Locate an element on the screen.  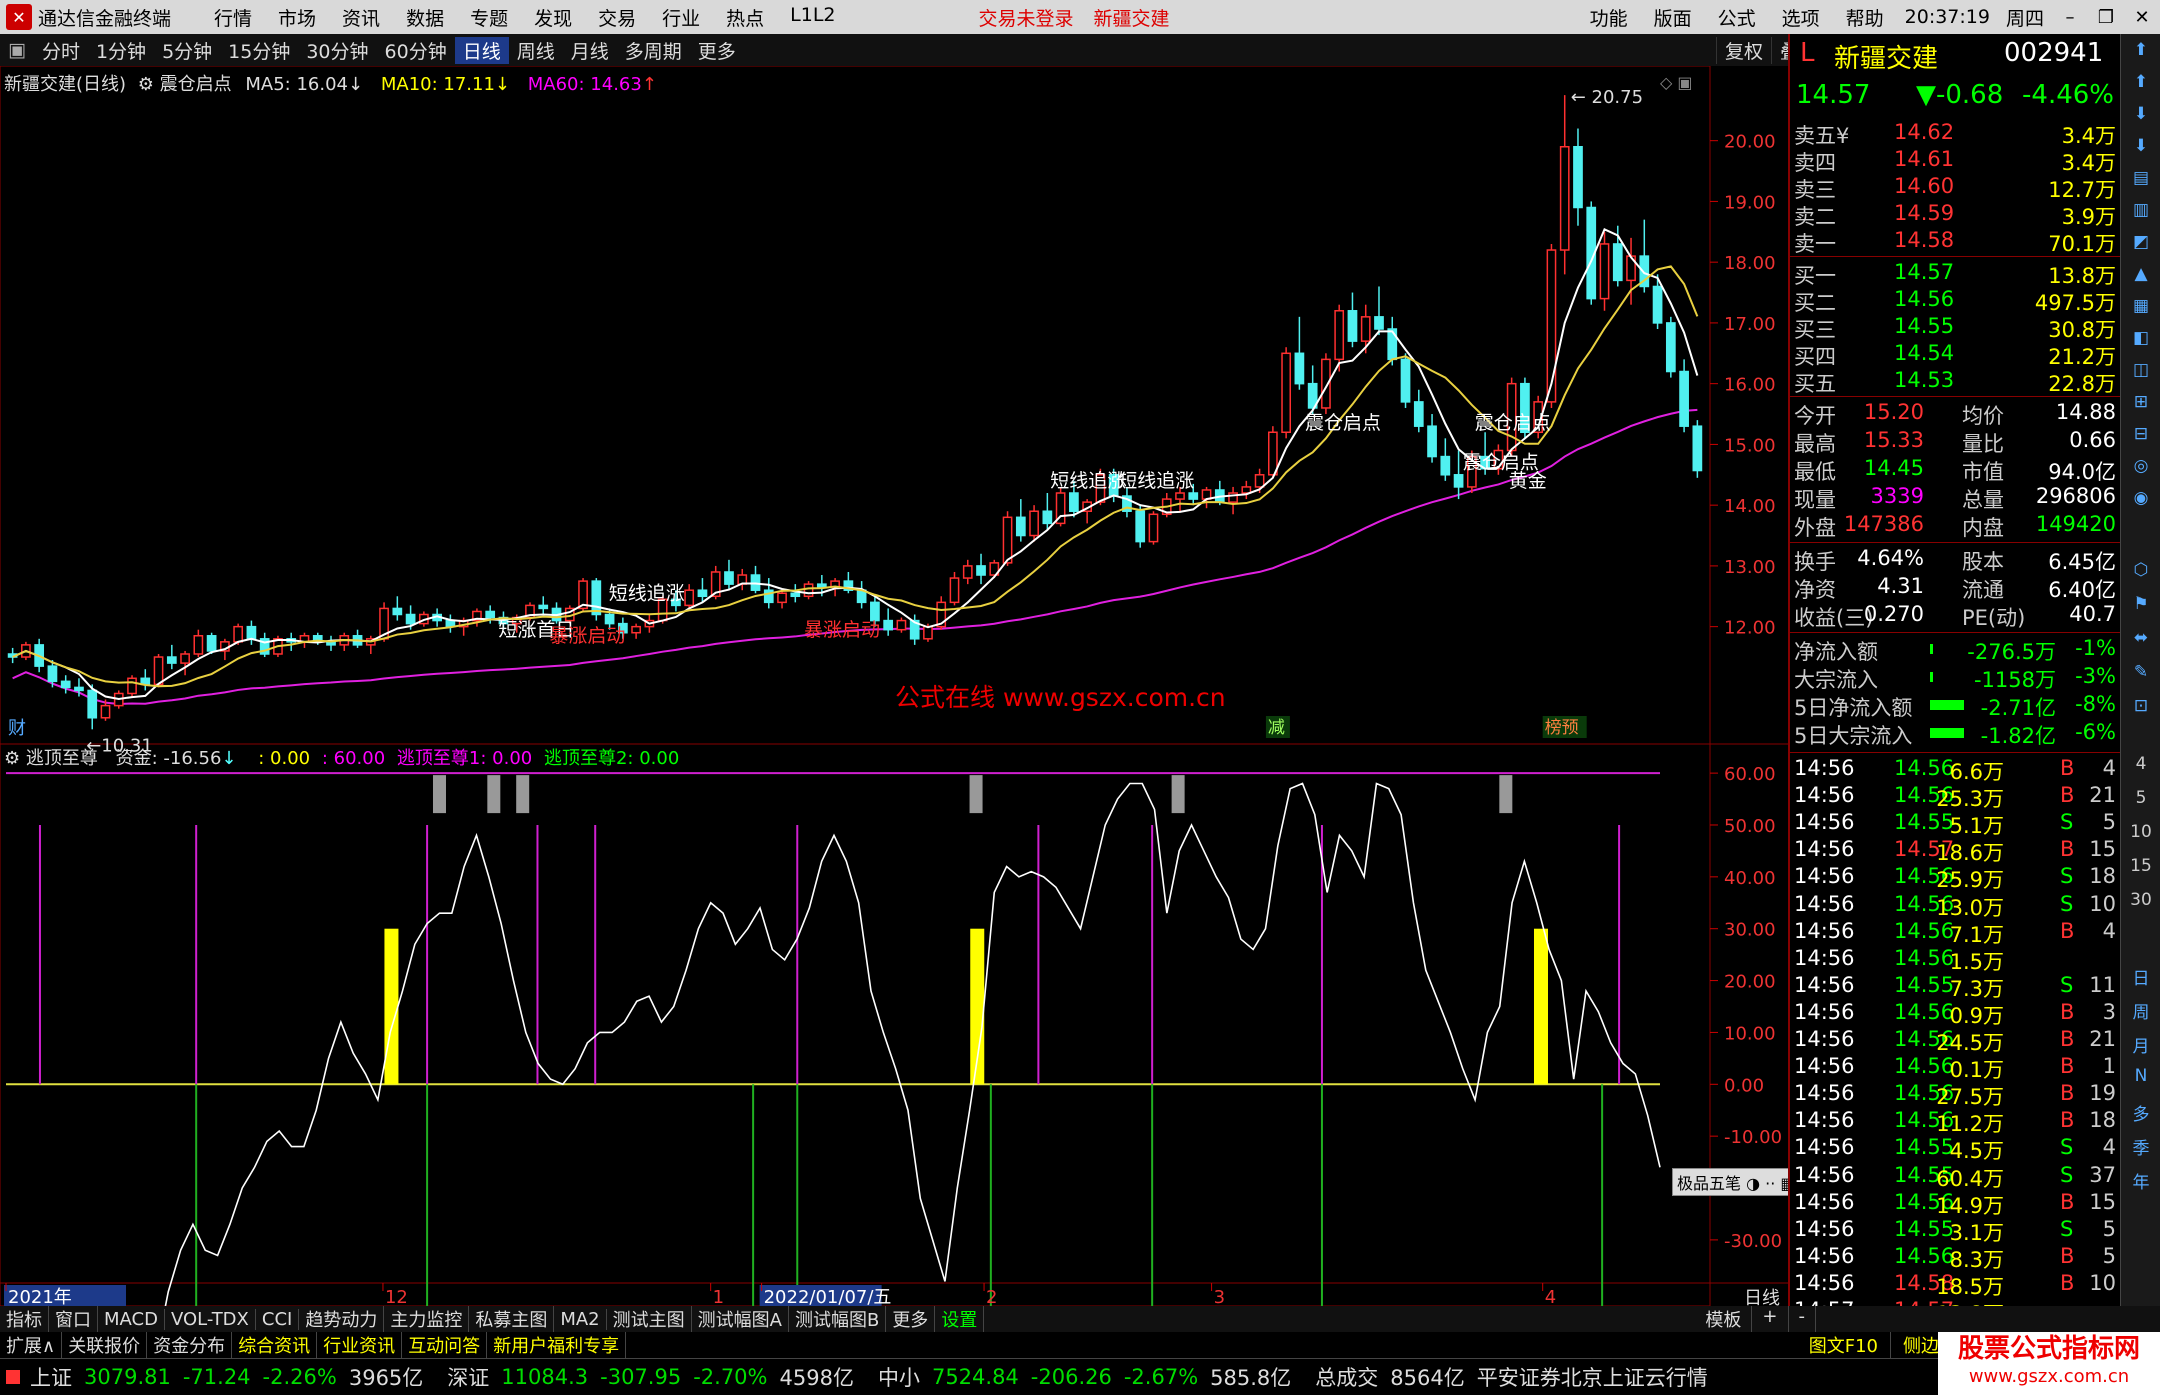
sub-gear-icon: ⚙ is located at coordinates (12, 758).